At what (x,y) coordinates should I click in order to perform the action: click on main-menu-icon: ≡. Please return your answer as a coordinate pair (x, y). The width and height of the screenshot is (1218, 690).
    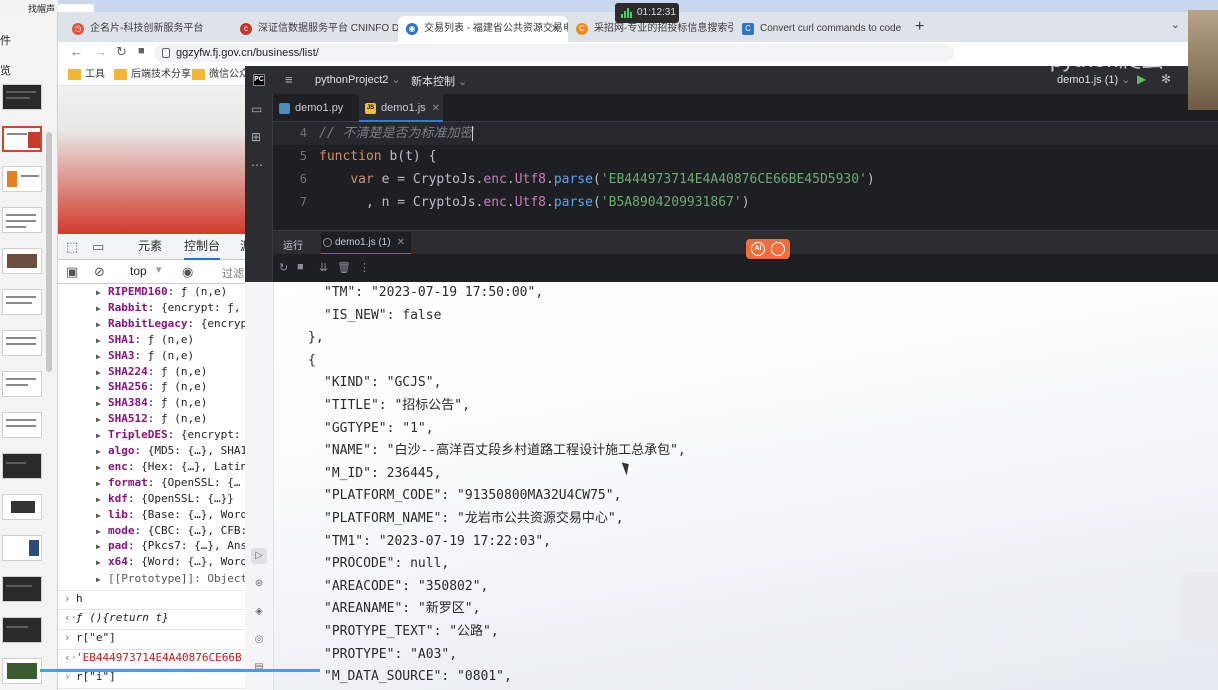
    Looking at the image, I should click on (289, 79).